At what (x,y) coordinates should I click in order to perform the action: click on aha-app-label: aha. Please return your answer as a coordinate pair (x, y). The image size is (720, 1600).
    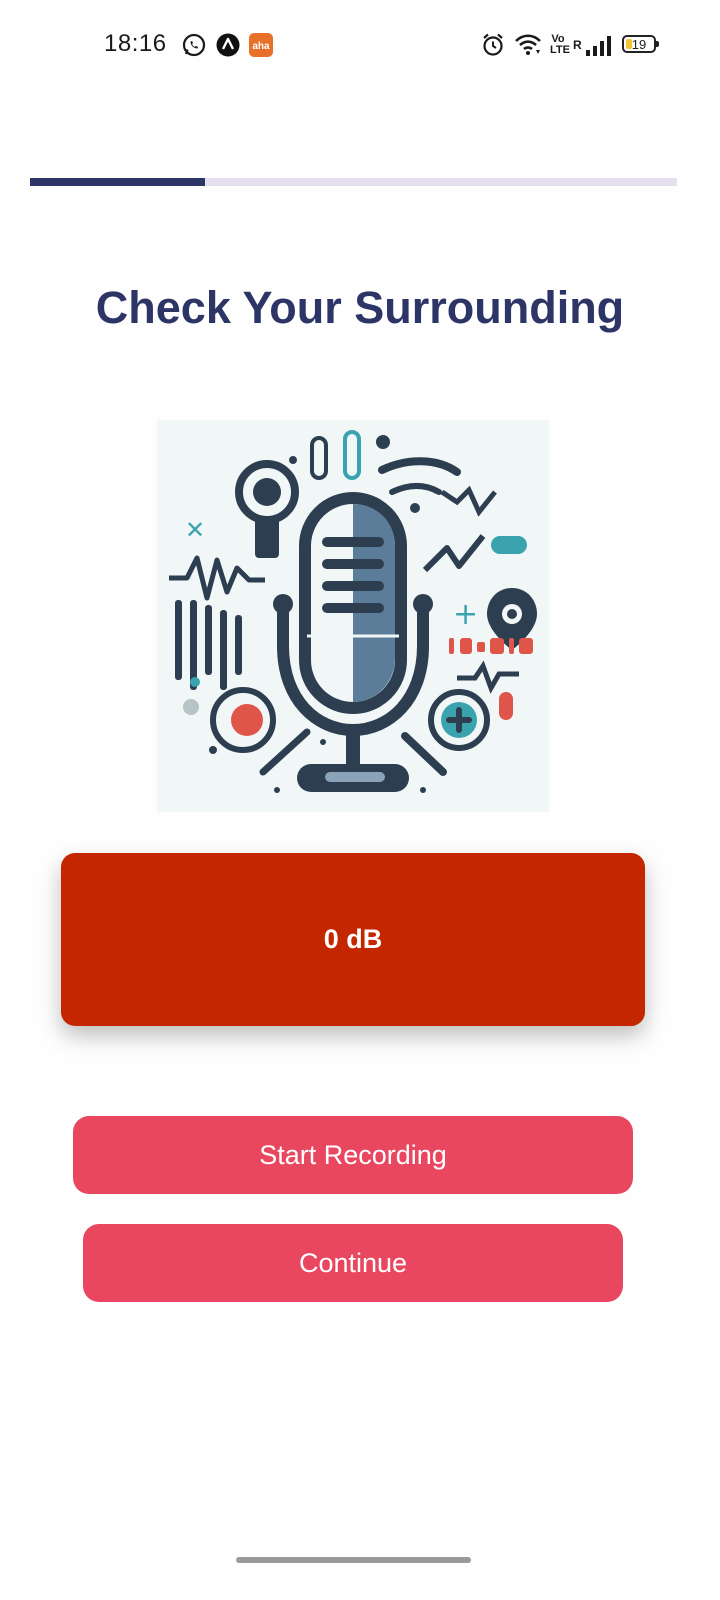
    Looking at the image, I should click on (261, 46).